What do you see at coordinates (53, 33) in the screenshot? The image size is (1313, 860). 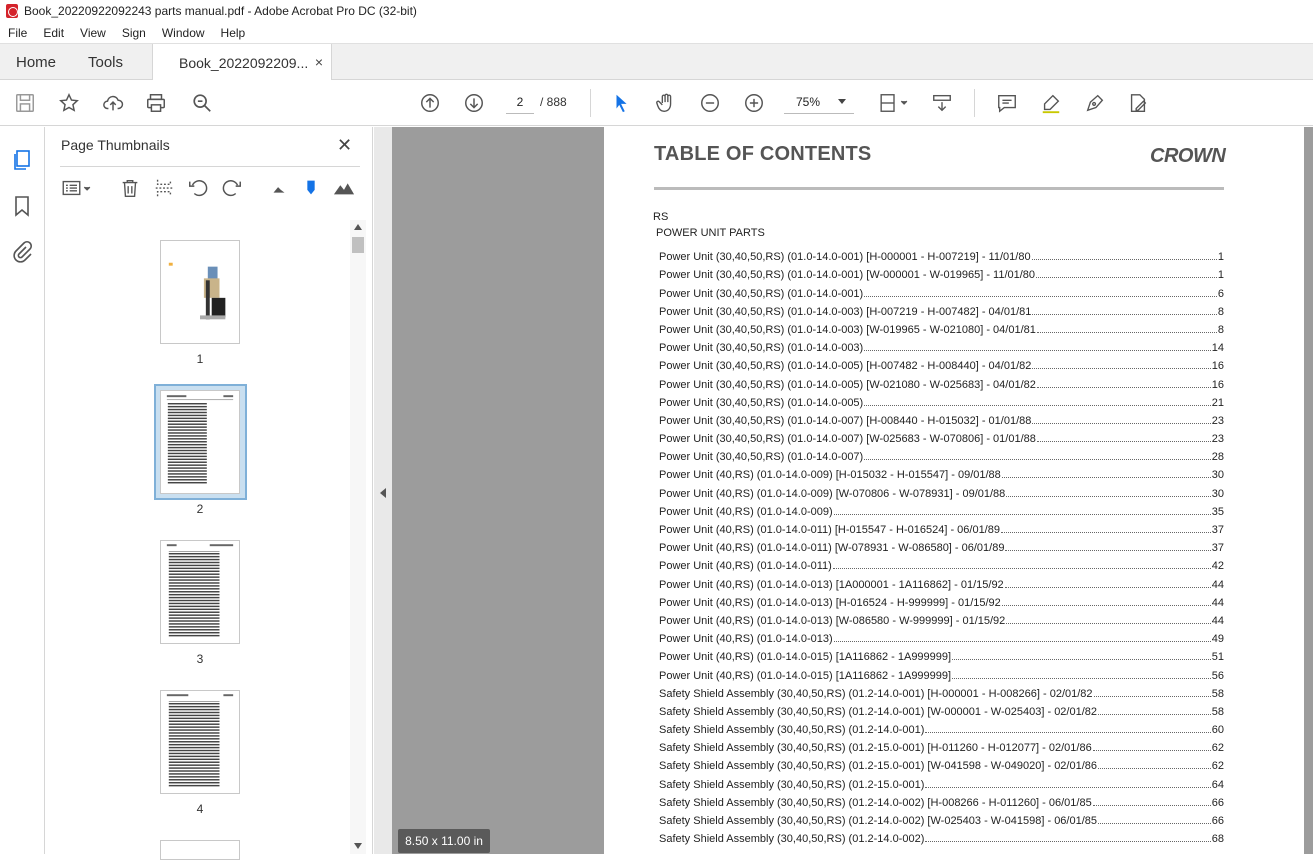 I see `menu-edit: Edit` at bounding box center [53, 33].